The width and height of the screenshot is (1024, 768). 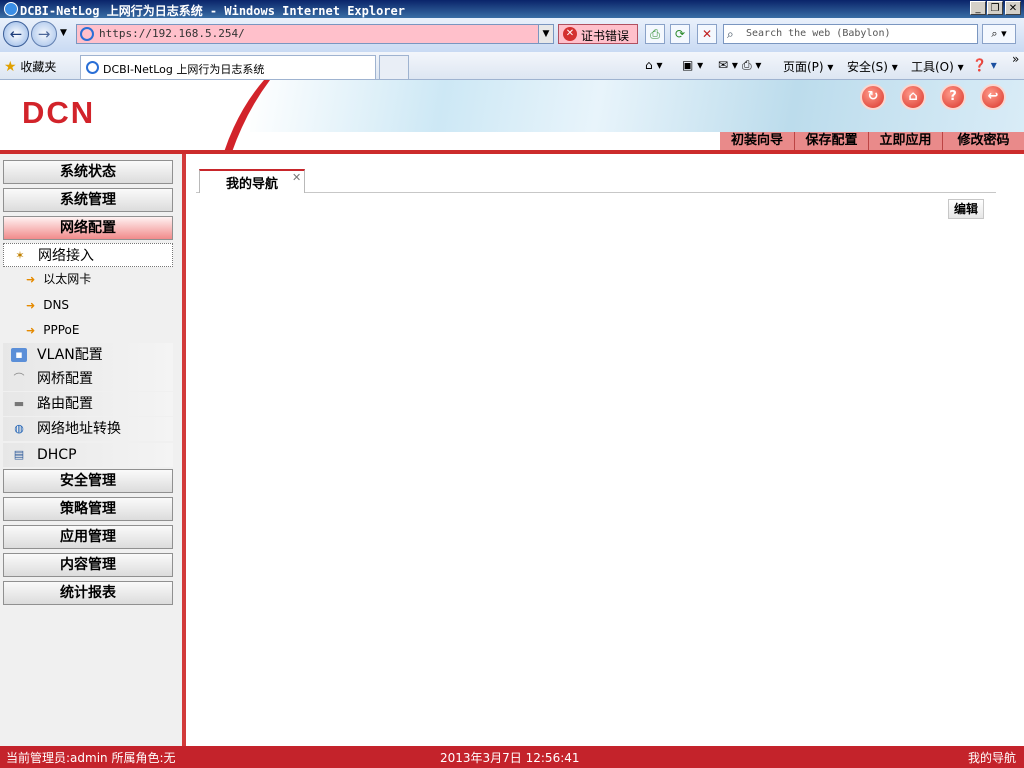 I want to click on mail-icon: ✉, so click(x=723, y=65).